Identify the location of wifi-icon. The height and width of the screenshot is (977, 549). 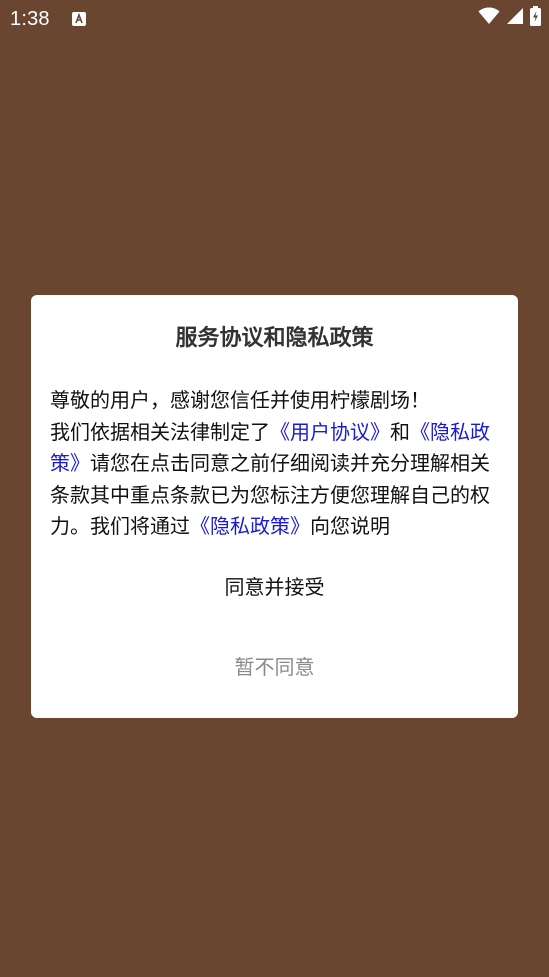
(489, 18).